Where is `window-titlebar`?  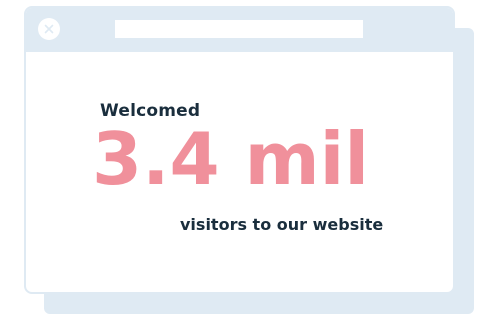 window-titlebar is located at coordinates (239, 30).